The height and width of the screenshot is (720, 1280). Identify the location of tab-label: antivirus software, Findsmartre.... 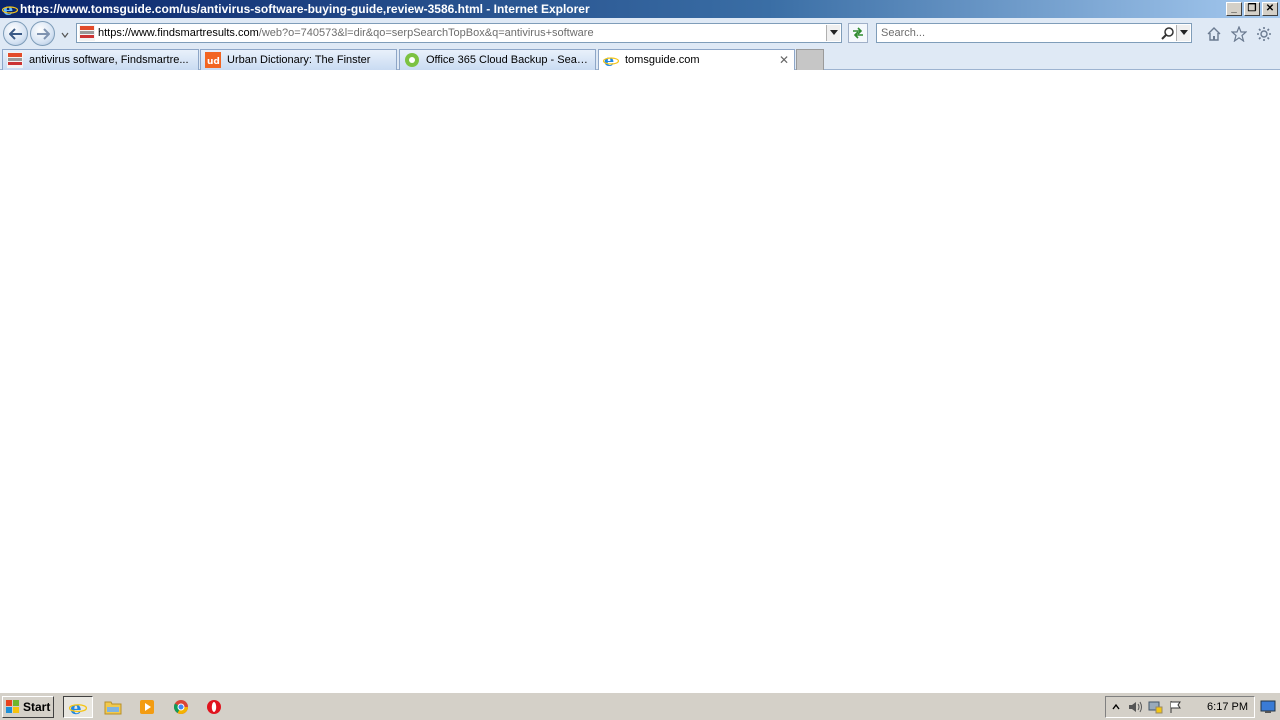
(109, 60).